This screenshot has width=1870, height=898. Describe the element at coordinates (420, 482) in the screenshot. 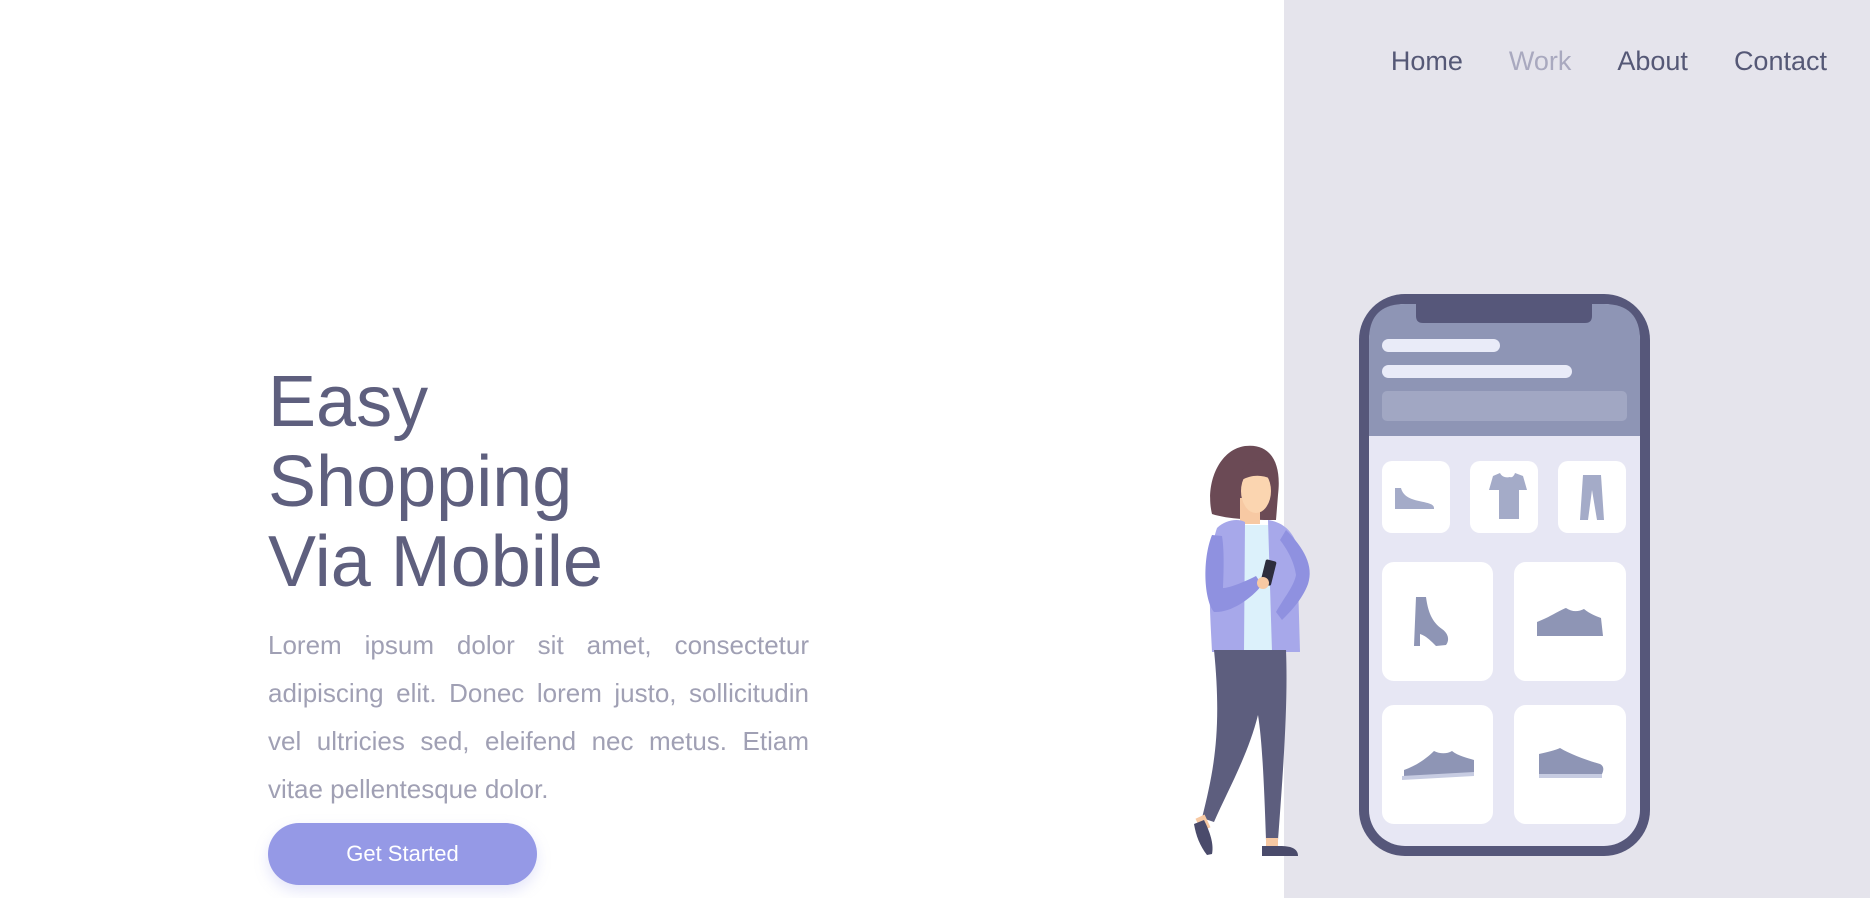

I see `hero-title-line-2: Shopping` at that location.